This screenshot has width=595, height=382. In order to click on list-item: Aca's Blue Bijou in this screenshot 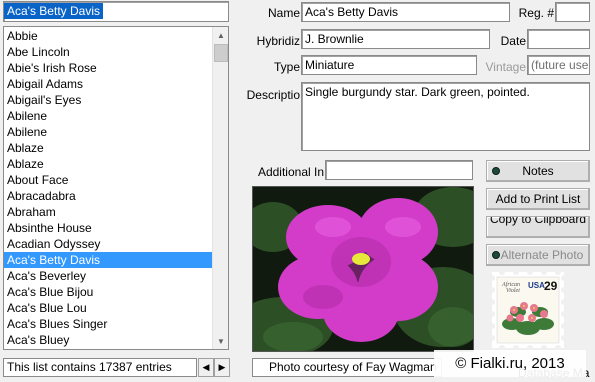, I will do `click(108, 292)`.